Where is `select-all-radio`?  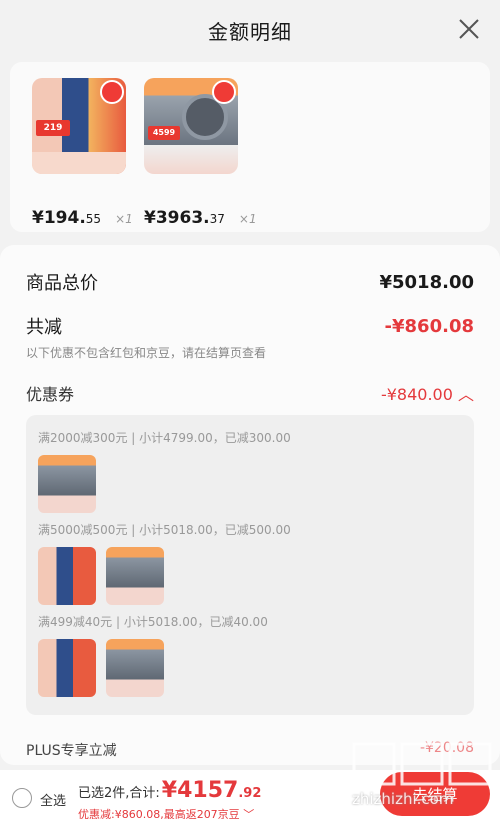 select-all-radio is located at coordinates (22, 798).